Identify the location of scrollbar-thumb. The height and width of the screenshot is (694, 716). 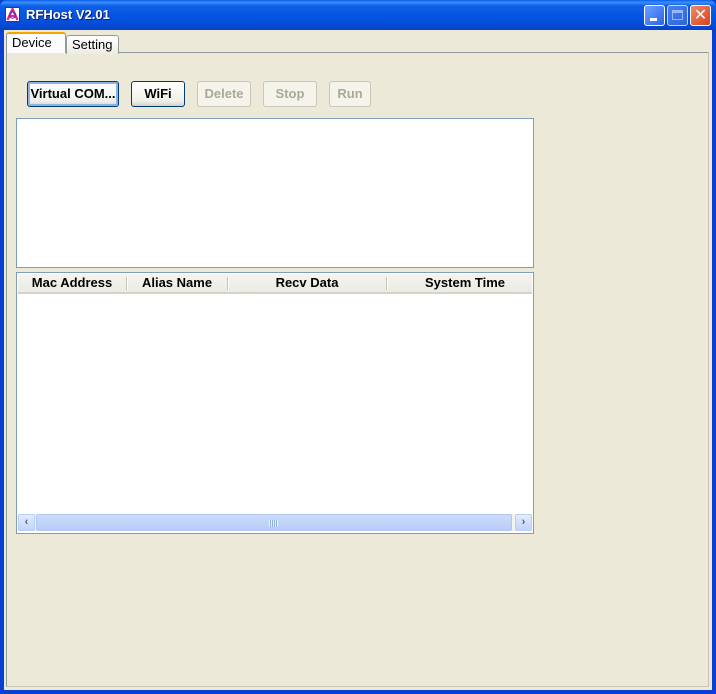
(274, 522).